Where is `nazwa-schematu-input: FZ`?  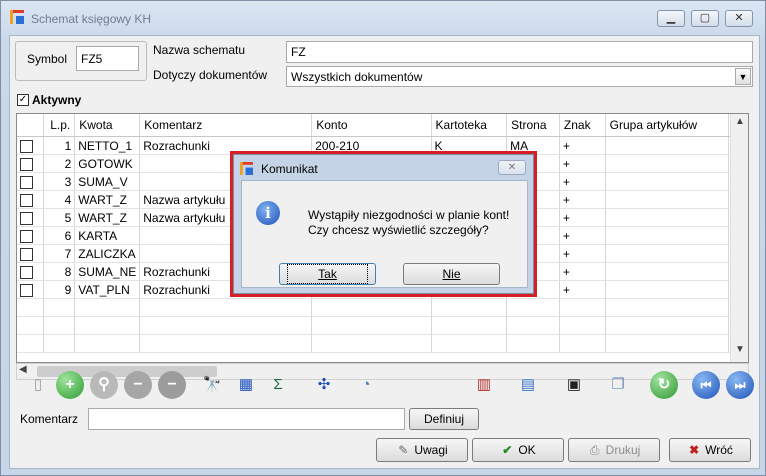 nazwa-schematu-input: FZ is located at coordinates (519, 52).